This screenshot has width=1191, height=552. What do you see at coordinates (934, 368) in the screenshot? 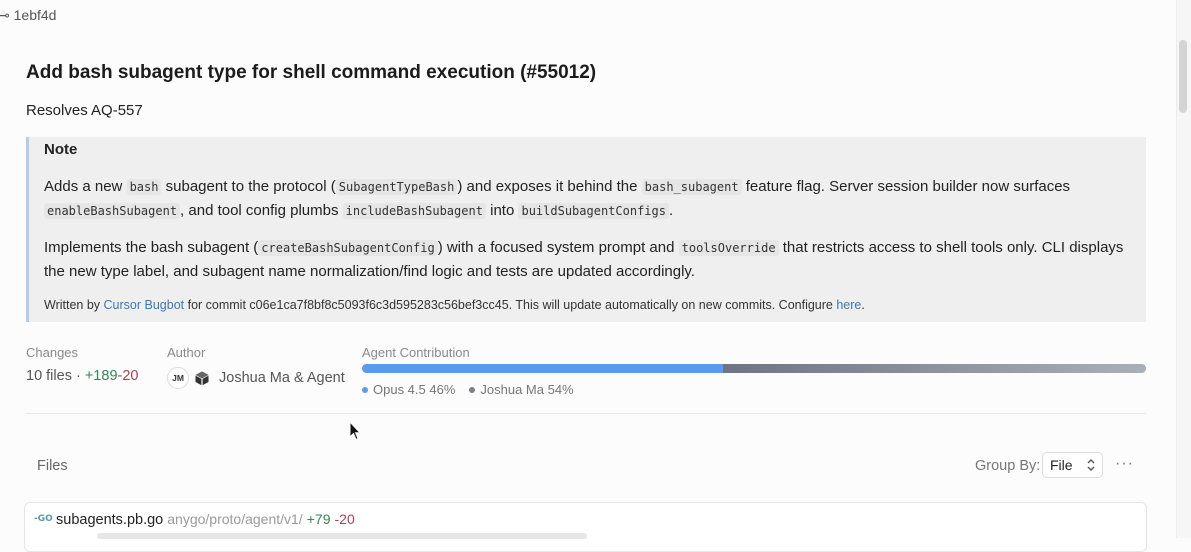
I see `contribution-bar-joshua` at bounding box center [934, 368].